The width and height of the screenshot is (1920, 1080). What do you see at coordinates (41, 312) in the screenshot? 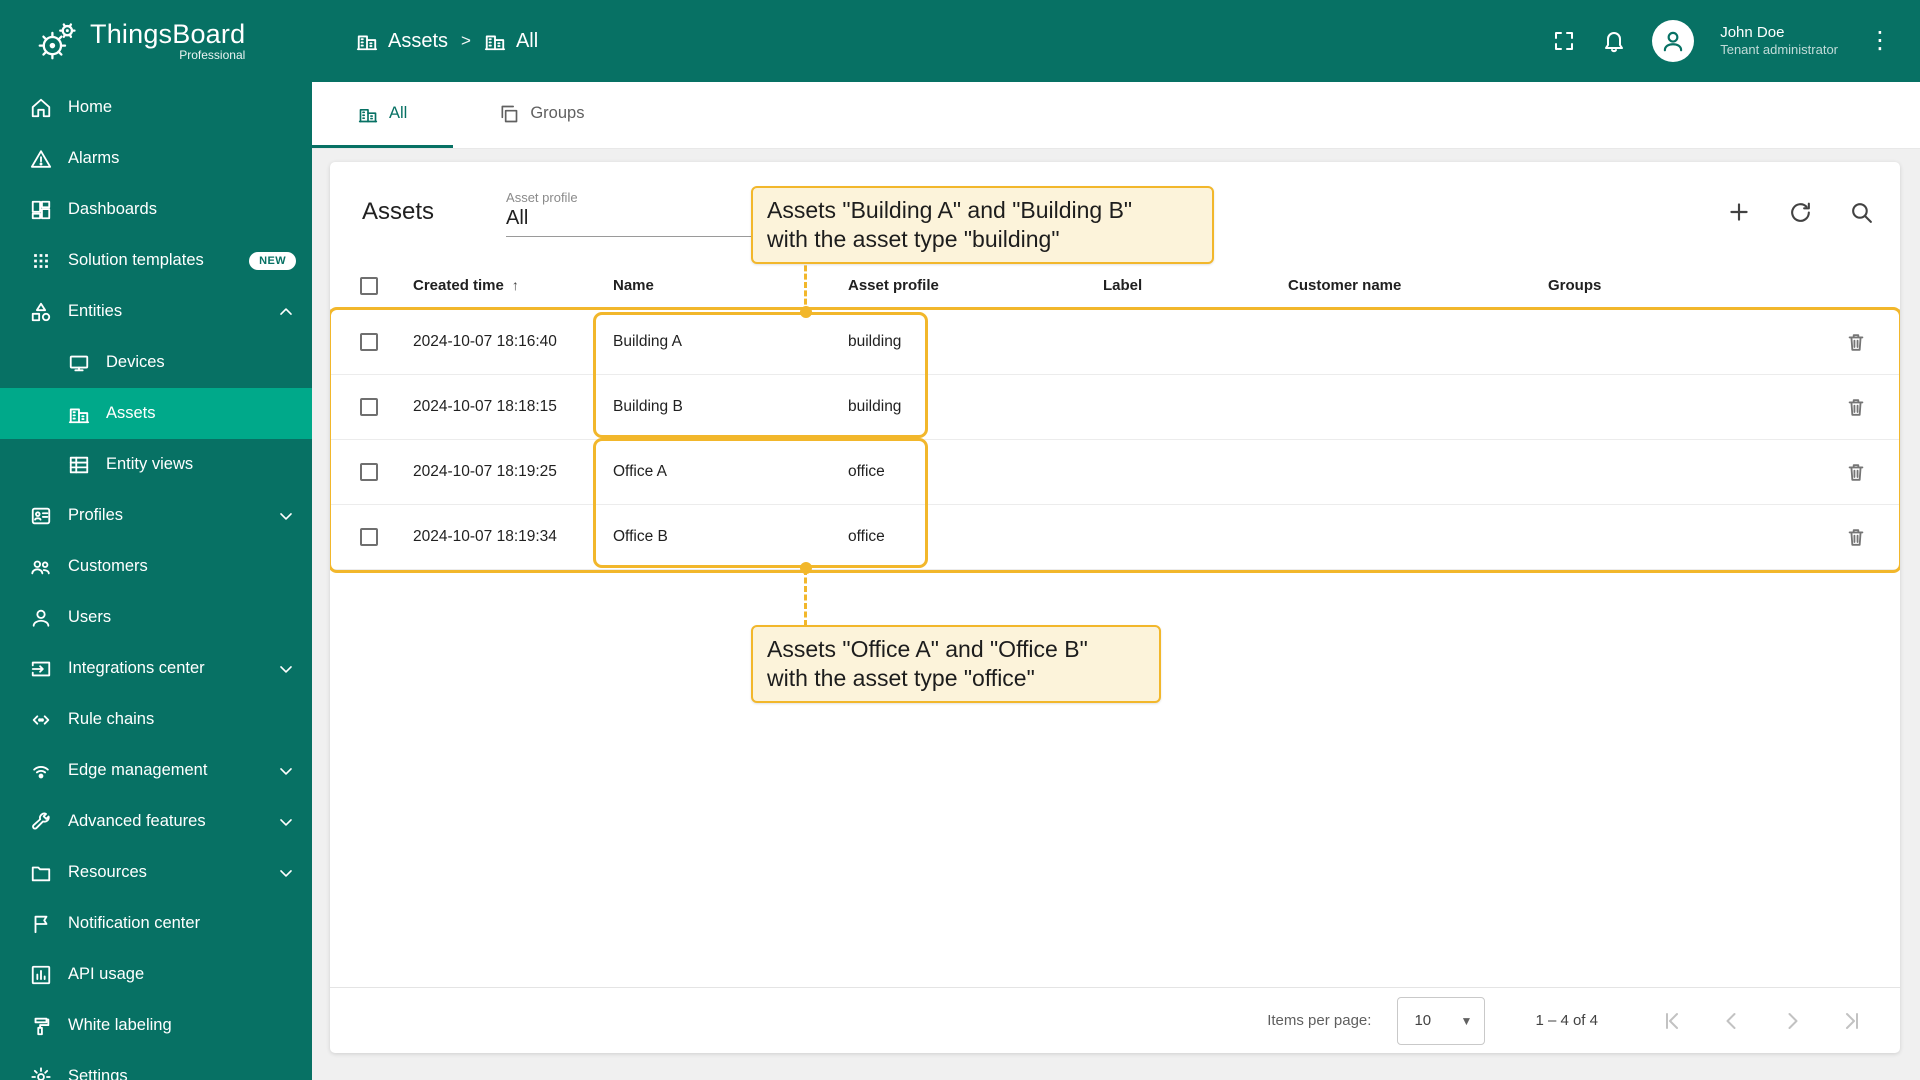
I see `entities-icon` at bounding box center [41, 312].